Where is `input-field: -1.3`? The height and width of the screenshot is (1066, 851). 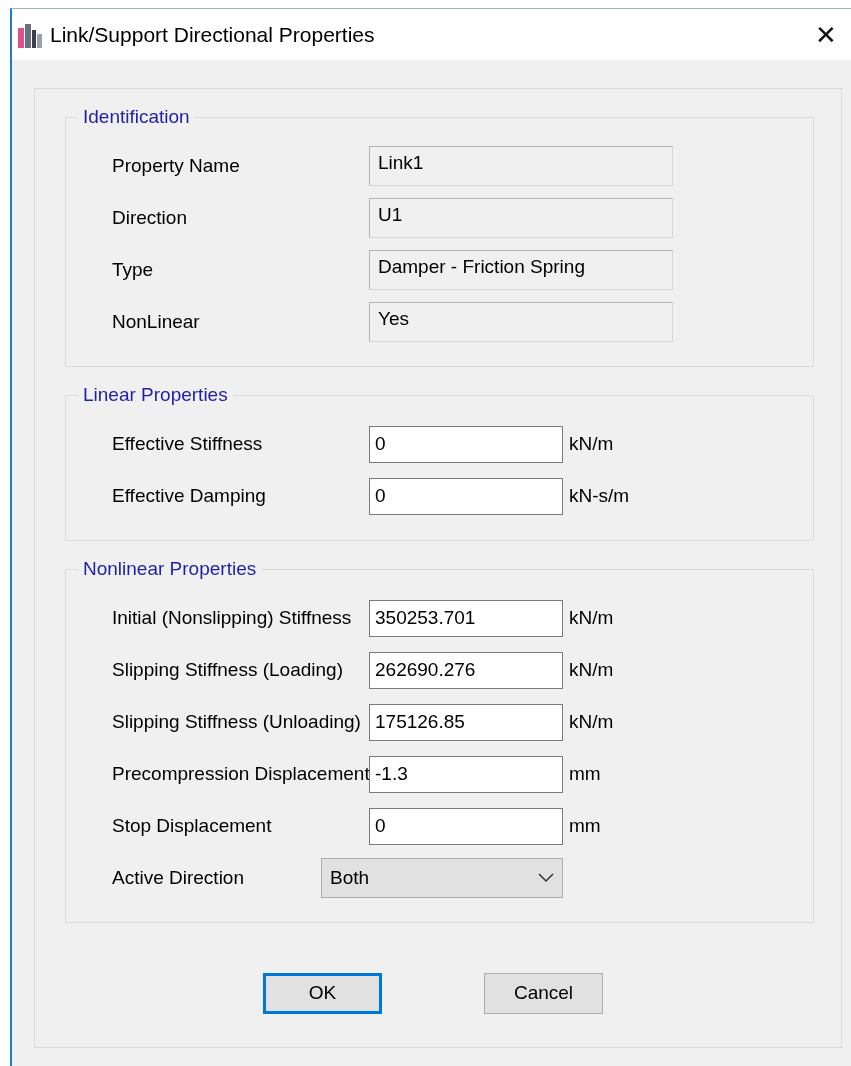
input-field: -1.3 is located at coordinates (466, 774).